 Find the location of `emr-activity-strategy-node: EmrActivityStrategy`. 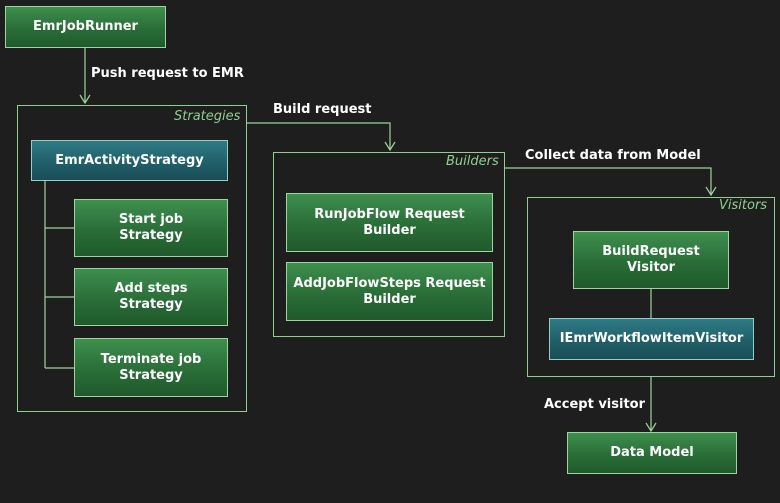

emr-activity-strategy-node: EmrActivityStrategy is located at coordinates (129, 160).